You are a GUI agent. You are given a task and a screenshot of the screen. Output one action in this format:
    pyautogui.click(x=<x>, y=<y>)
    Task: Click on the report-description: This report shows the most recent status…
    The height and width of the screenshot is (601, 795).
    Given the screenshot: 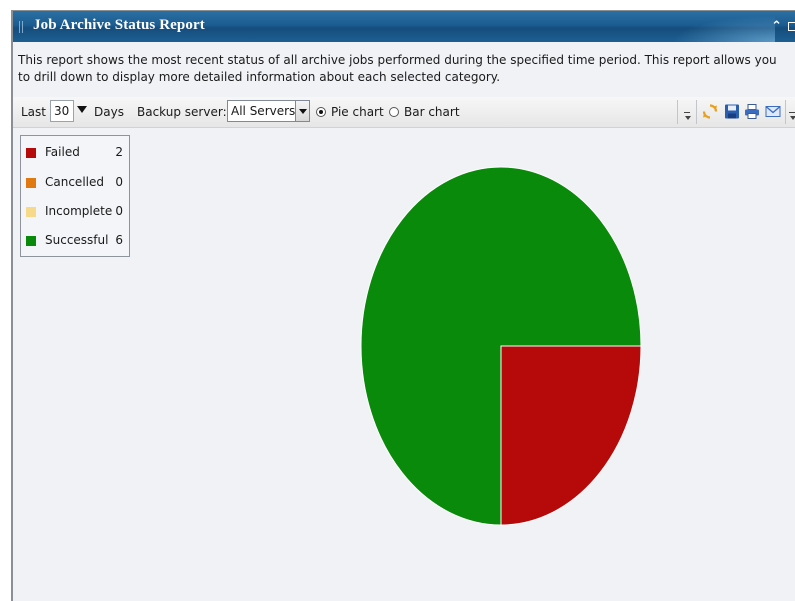 What is the action you would take?
    pyautogui.click(x=397, y=68)
    